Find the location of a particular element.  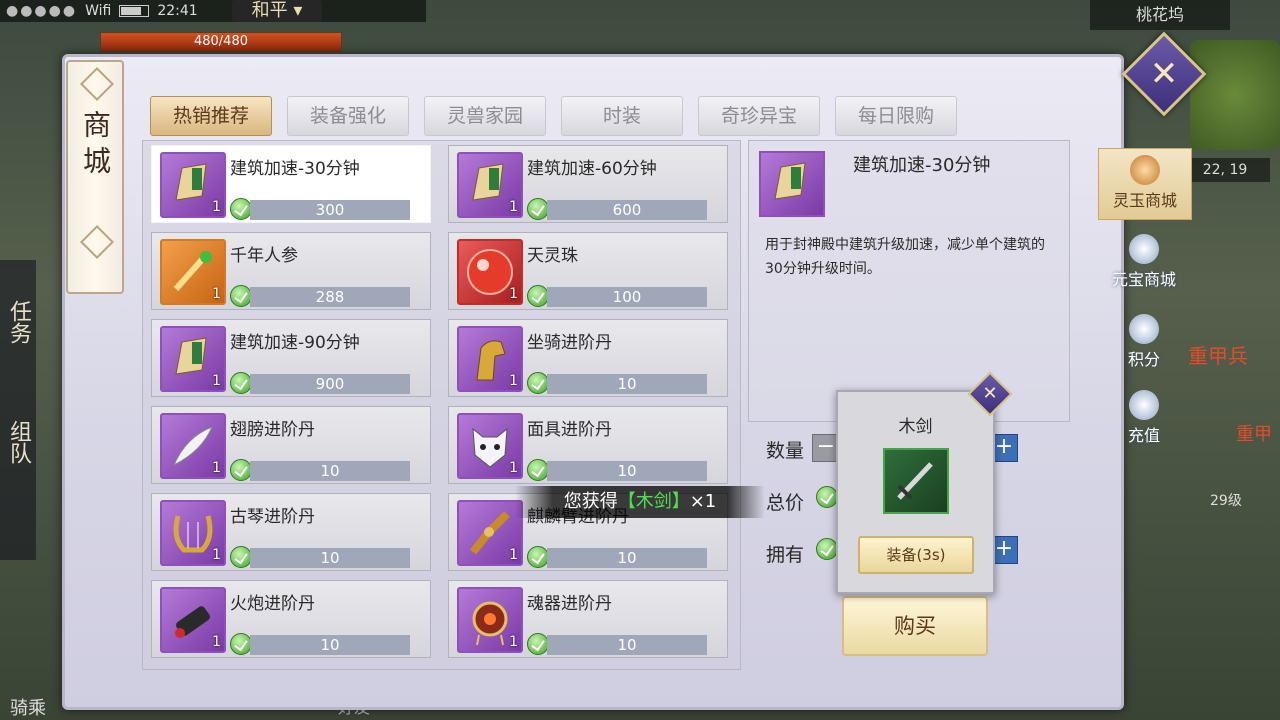

item-card: 1 魂器进阶丹 10 is located at coordinates (588, 619).